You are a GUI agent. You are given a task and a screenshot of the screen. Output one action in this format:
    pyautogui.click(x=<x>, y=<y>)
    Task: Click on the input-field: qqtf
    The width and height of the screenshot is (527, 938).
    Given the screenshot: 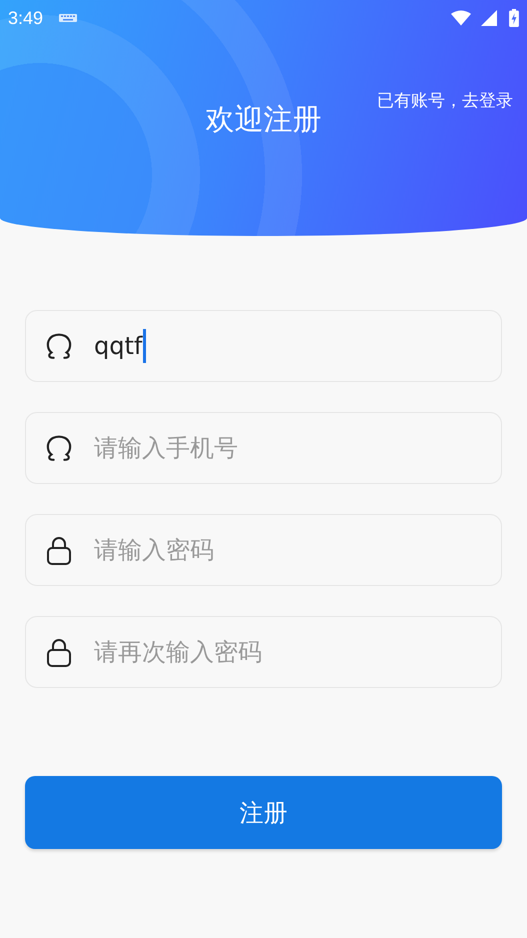 What is the action you would take?
    pyautogui.click(x=263, y=346)
    